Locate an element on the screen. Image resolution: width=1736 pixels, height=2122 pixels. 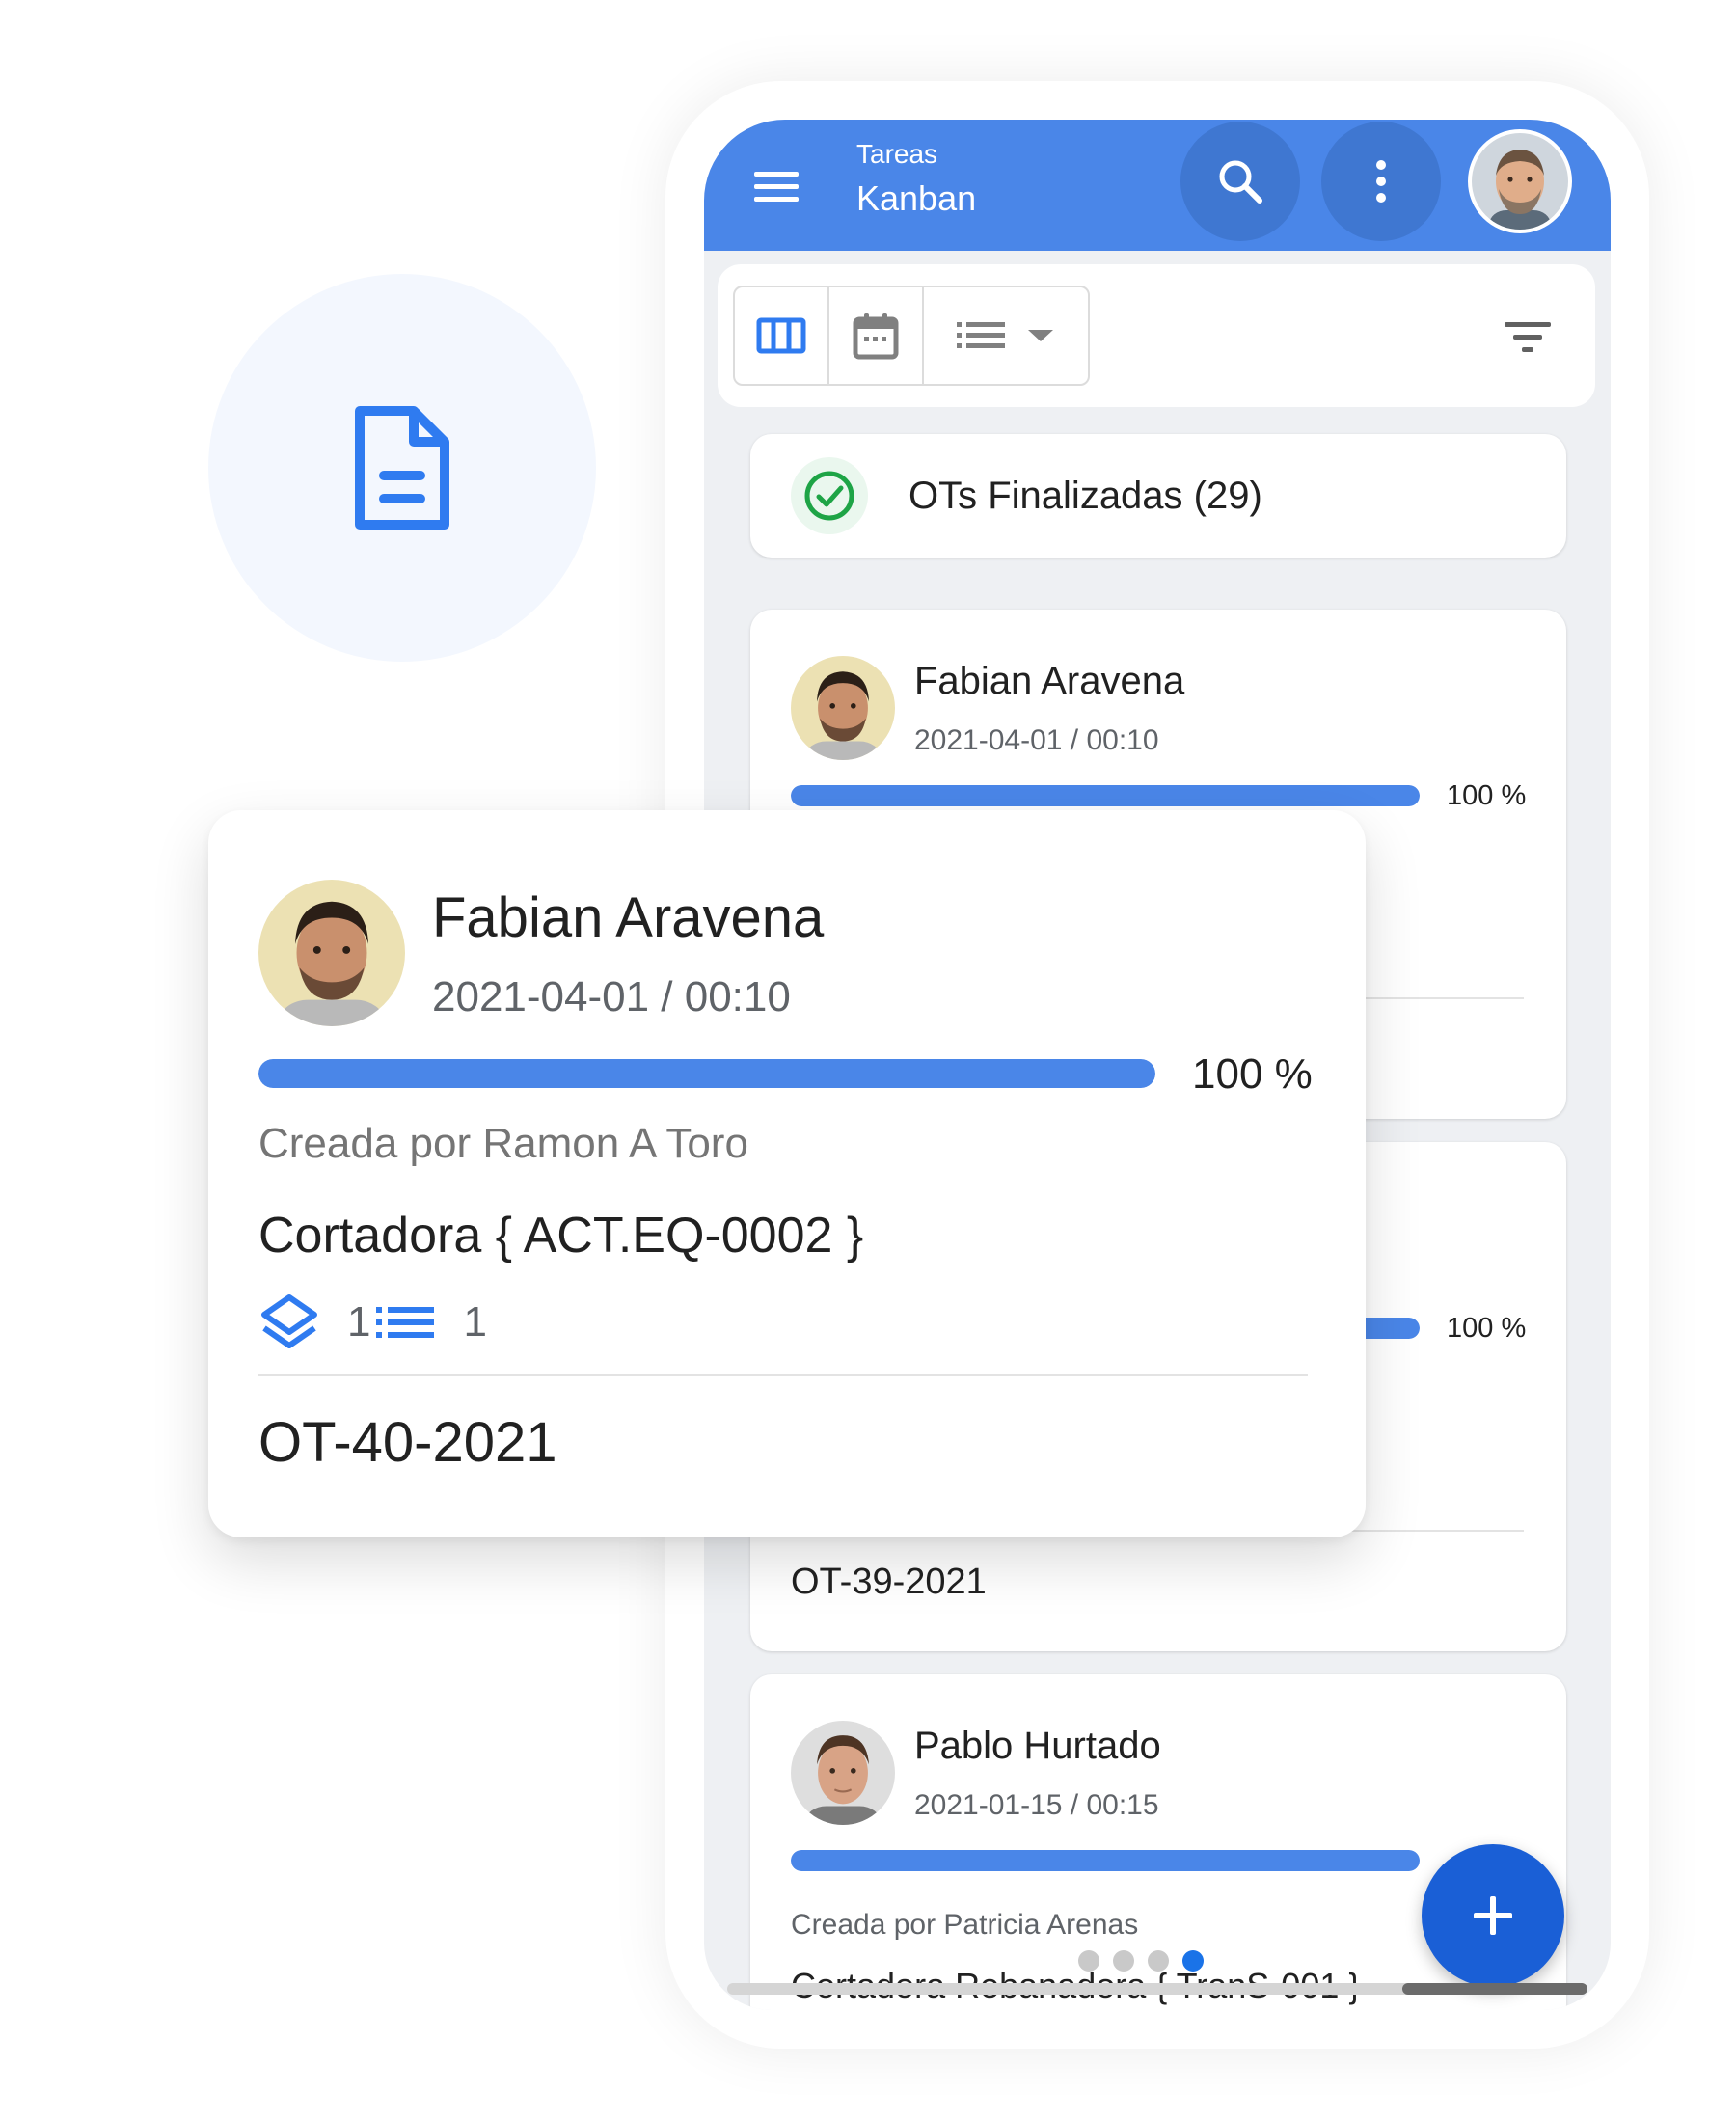
view-title: Kanban is located at coordinates (916, 198).